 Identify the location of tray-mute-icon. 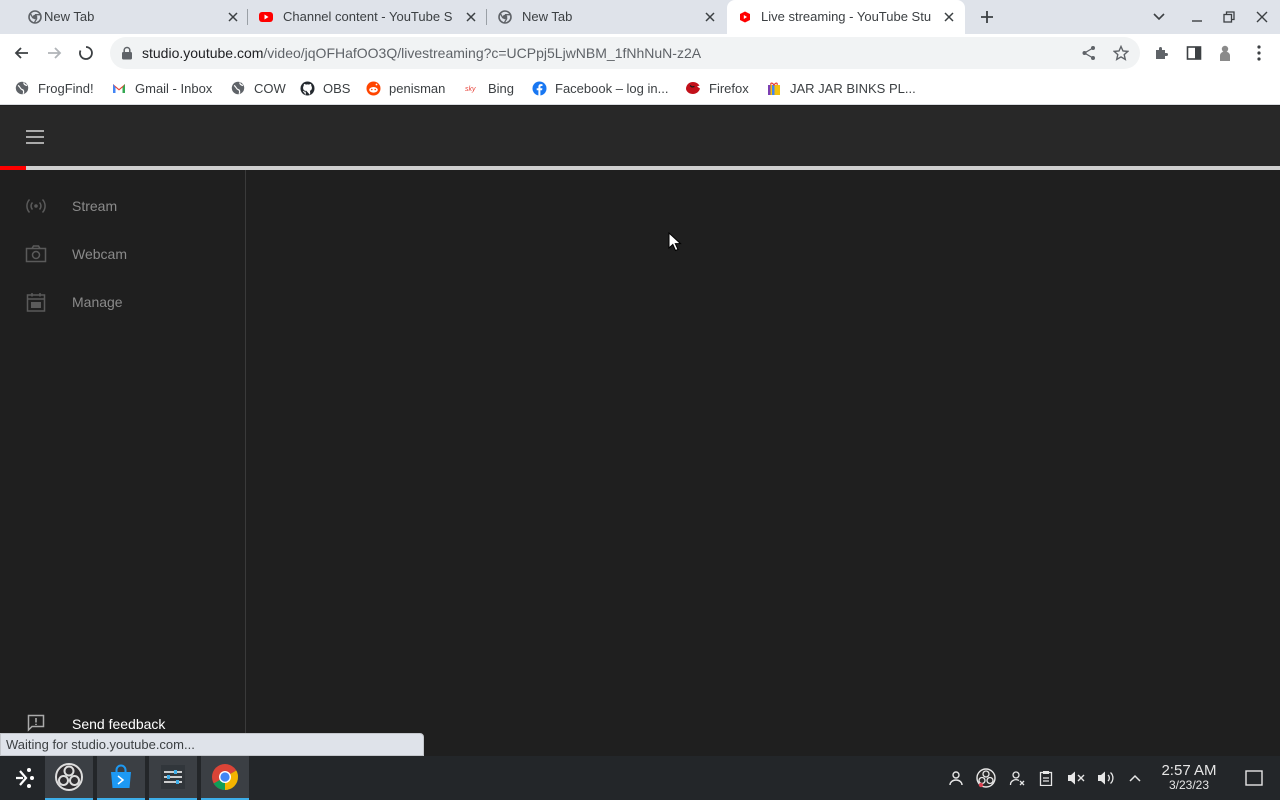
(1076, 778).